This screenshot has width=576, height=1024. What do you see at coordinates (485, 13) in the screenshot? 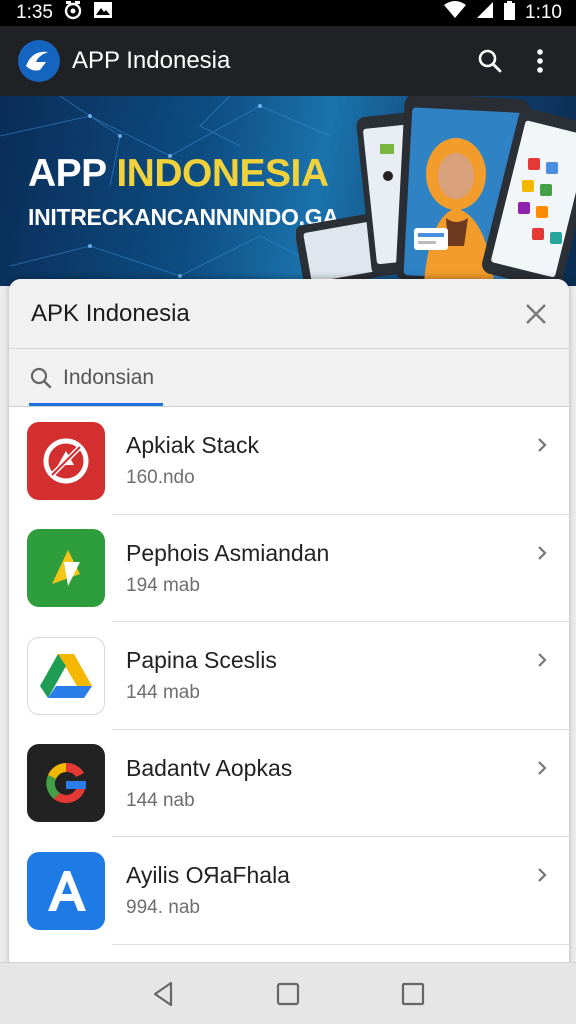
I see `signal-icon` at bounding box center [485, 13].